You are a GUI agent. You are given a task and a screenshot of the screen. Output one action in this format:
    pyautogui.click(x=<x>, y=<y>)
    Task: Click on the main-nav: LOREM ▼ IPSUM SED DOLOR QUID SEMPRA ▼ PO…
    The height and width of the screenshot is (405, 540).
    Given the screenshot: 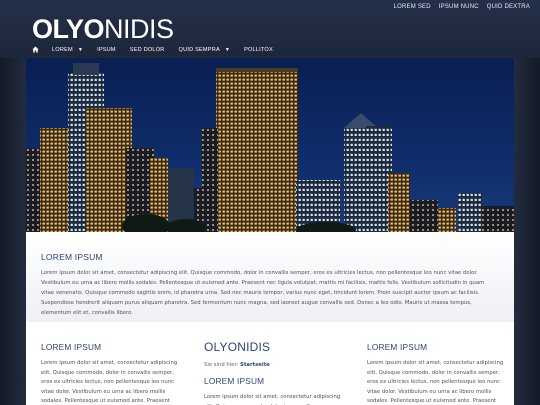 What is the action you would take?
    pyautogui.click(x=270, y=49)
    